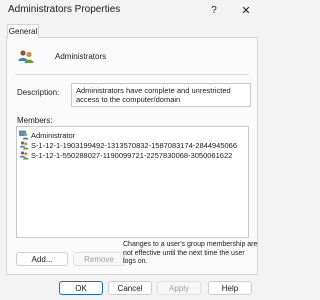 This screenshot has width=320, height=300. Describe the element at coordinates (38, 92) in the screenshot. I see `description-label: Description:` at that location.